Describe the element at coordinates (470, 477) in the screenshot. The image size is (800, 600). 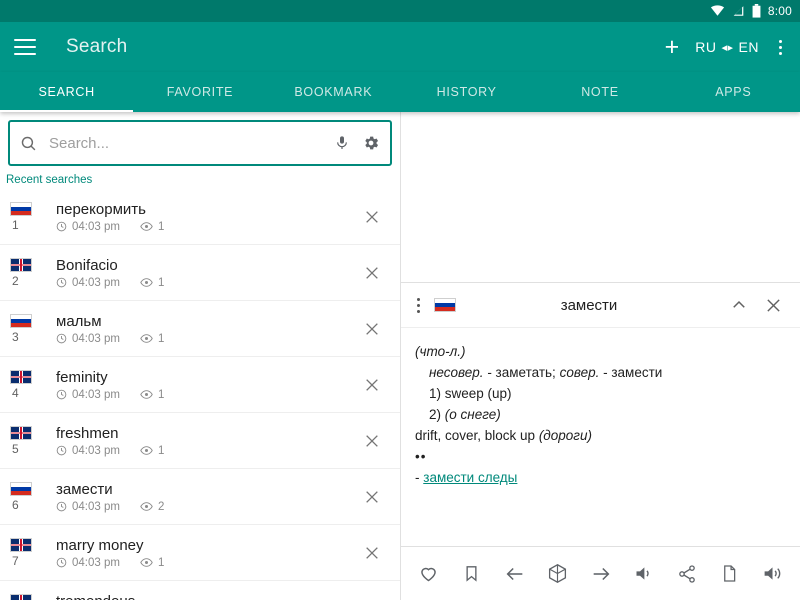
I see `entry-related-link: замести следы` at that location.